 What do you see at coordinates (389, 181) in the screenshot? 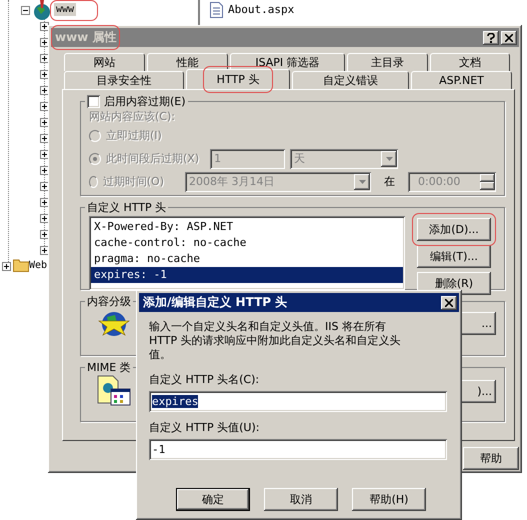
I see `at-label: 在` at bounding box center [389, 181].